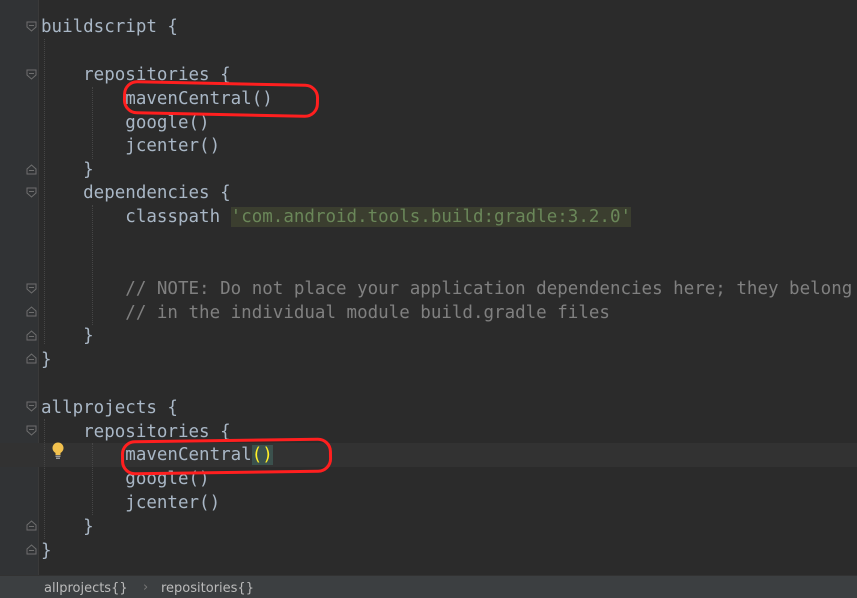  I want to click on breadcrumb: allprojects{} › repositories{}, so click(428, 586).